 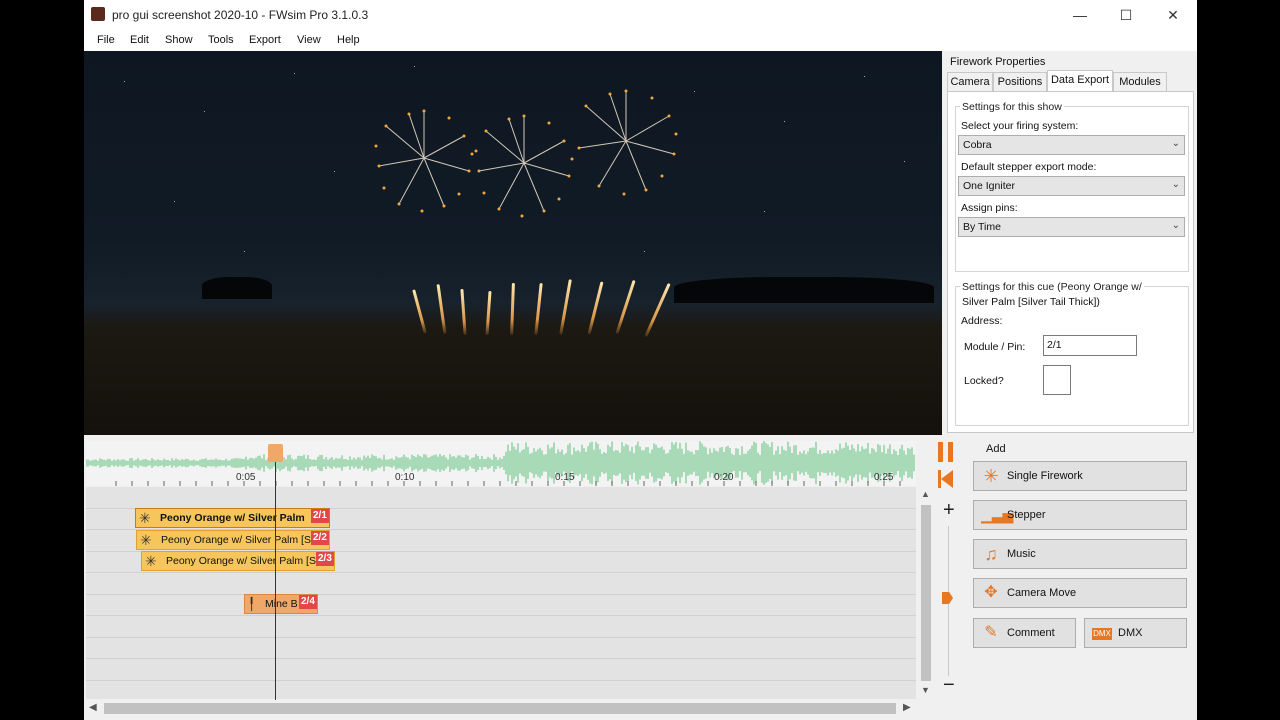 What do you see at coordinates (925, 690) in the screenshot?
I see `scroll-down-icon: ▼` at bounding box center [925, 690].